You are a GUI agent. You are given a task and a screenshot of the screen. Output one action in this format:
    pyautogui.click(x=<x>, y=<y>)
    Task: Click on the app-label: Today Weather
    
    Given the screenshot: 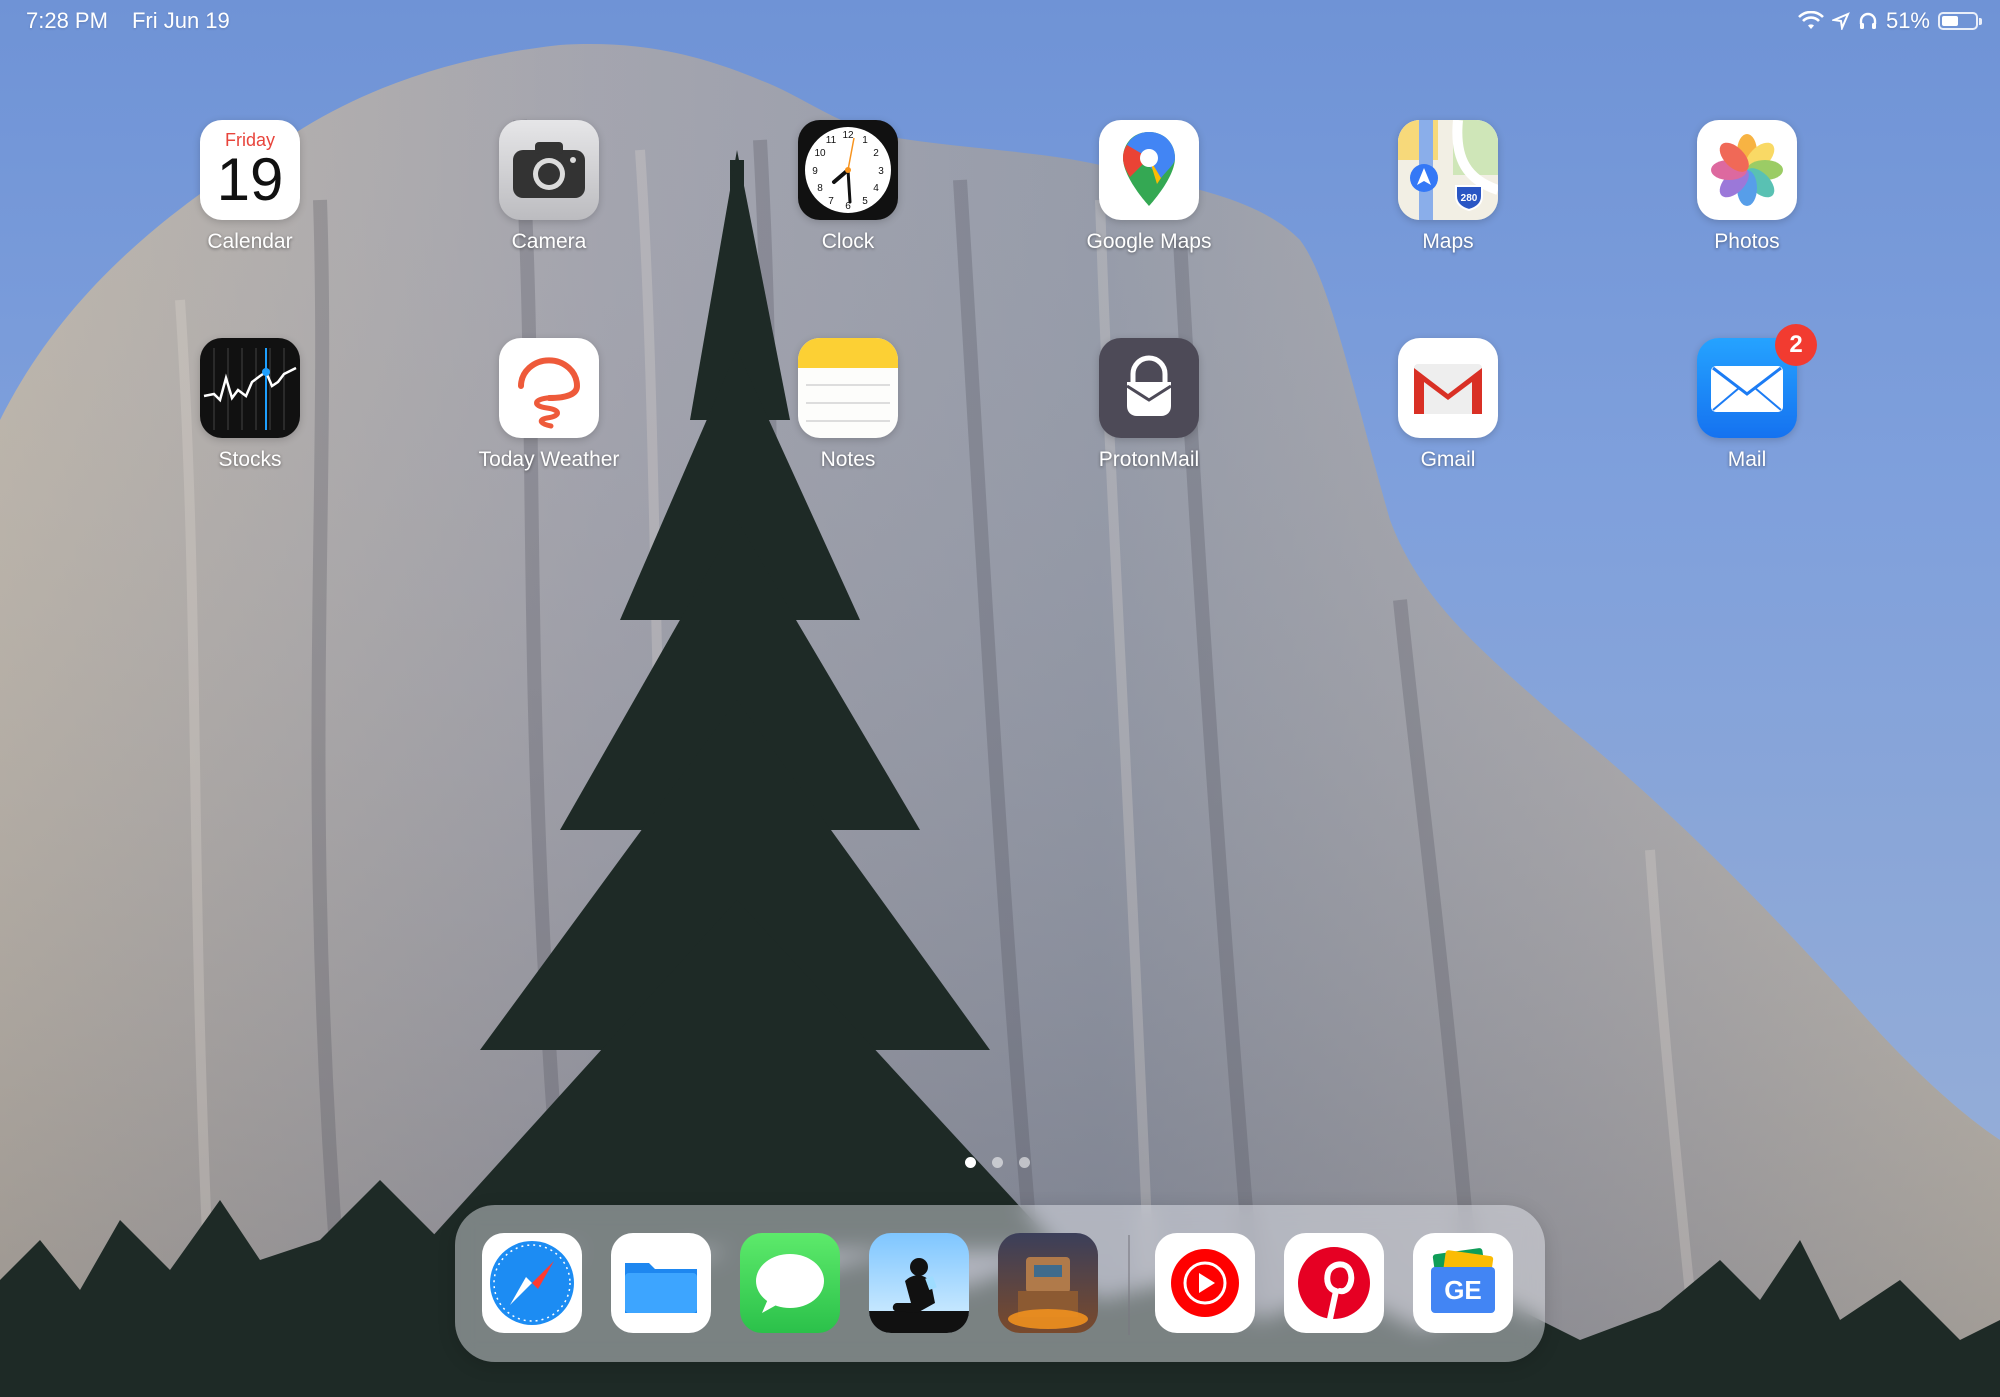 What is the action you would take?
    pyautogui.click(x=549, y=459)
    